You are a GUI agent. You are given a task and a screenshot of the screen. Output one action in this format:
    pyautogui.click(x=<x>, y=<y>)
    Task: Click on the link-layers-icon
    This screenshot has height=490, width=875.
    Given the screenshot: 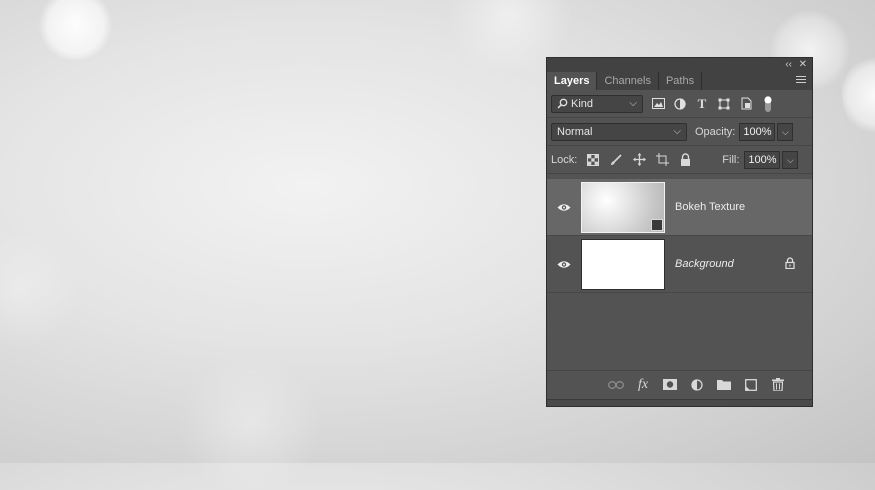 What is the action you would take?
    pyautogui.click(x=616, y=385)
    